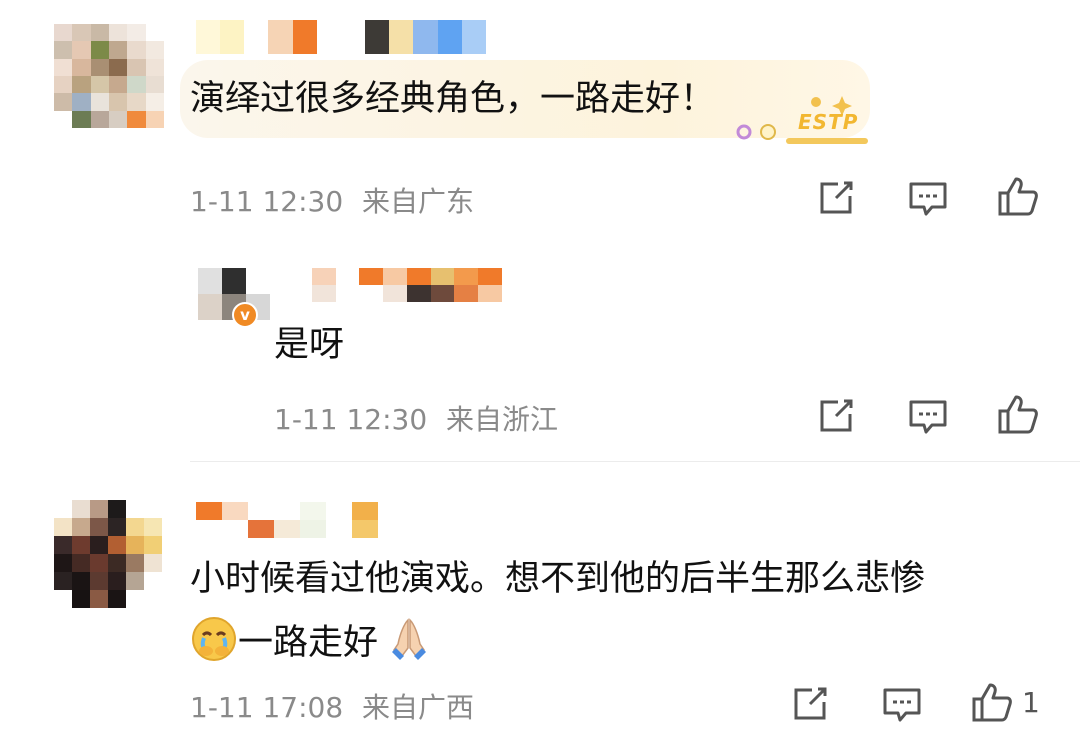  I want to click on like-count: 1, so click(1031, 702).